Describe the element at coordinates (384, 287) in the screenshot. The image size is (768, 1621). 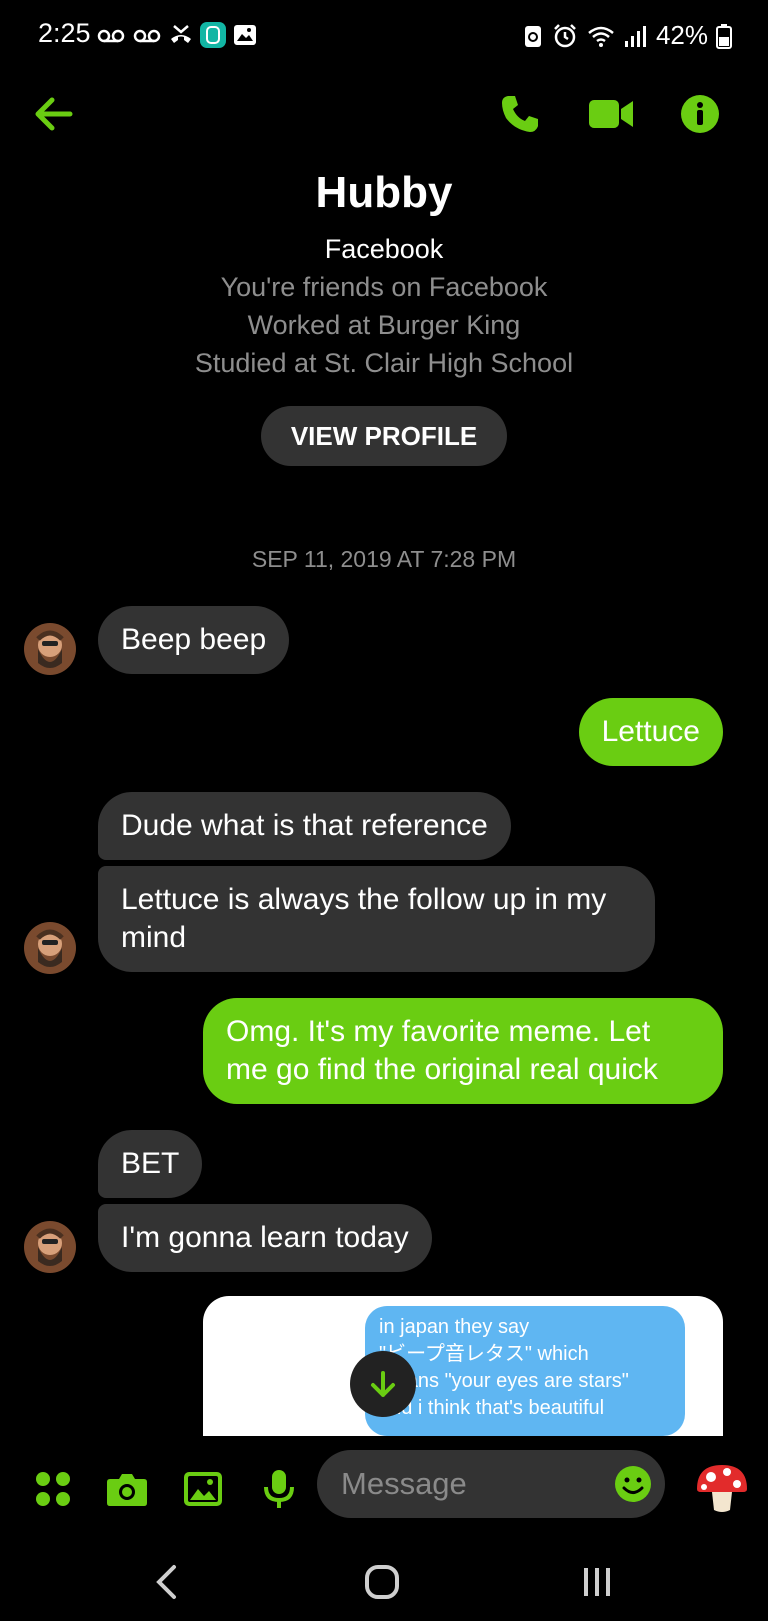
I see `contact-info-line: You're friends on Facebook` at that location.